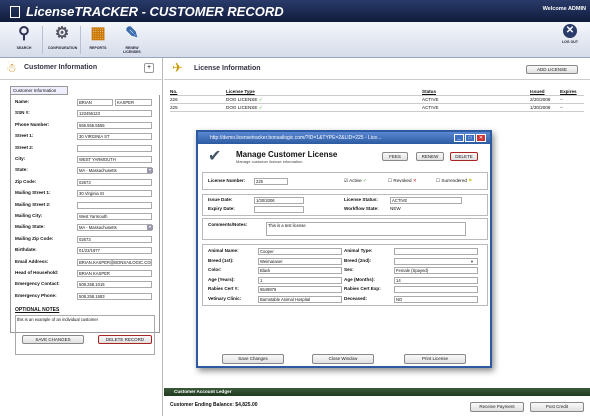 The width and height of the screenshot is (590, 416). I want to click on animal-field-input: Cooper, so click(300, 251).